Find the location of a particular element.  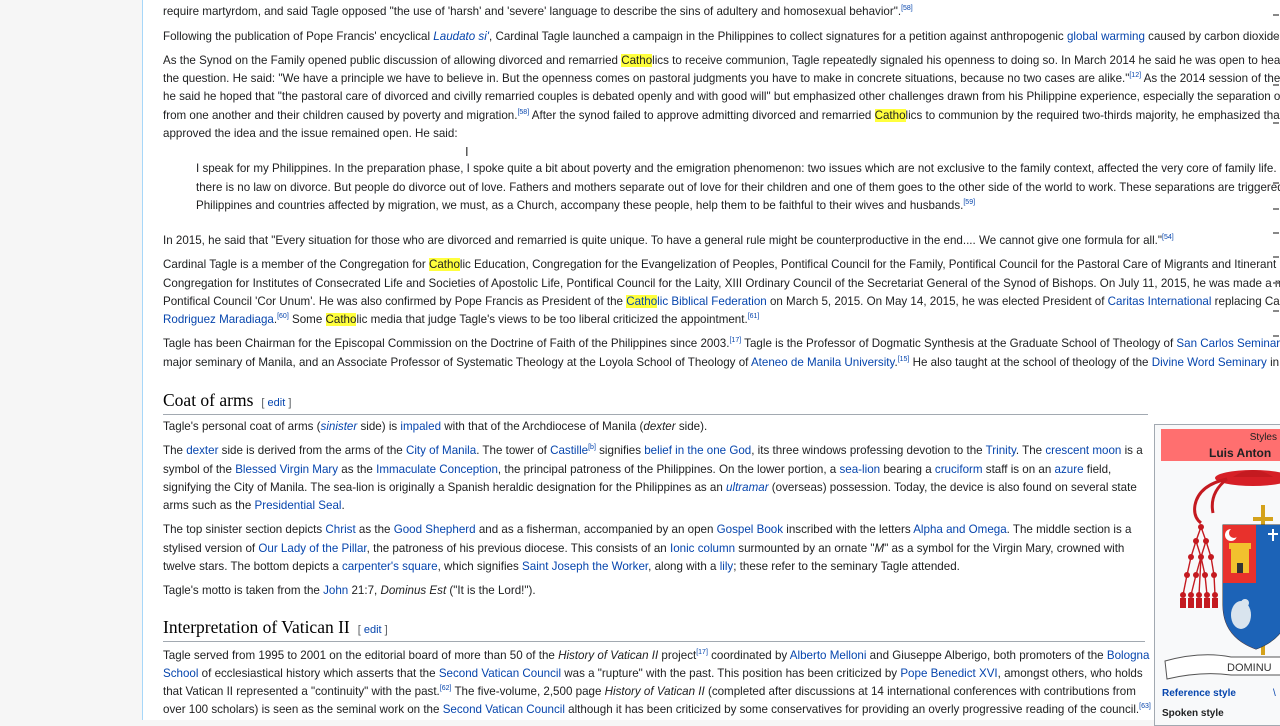

link-san-carlos-seminary: San Carlos Seminary is located at coordinates (1228, 343).